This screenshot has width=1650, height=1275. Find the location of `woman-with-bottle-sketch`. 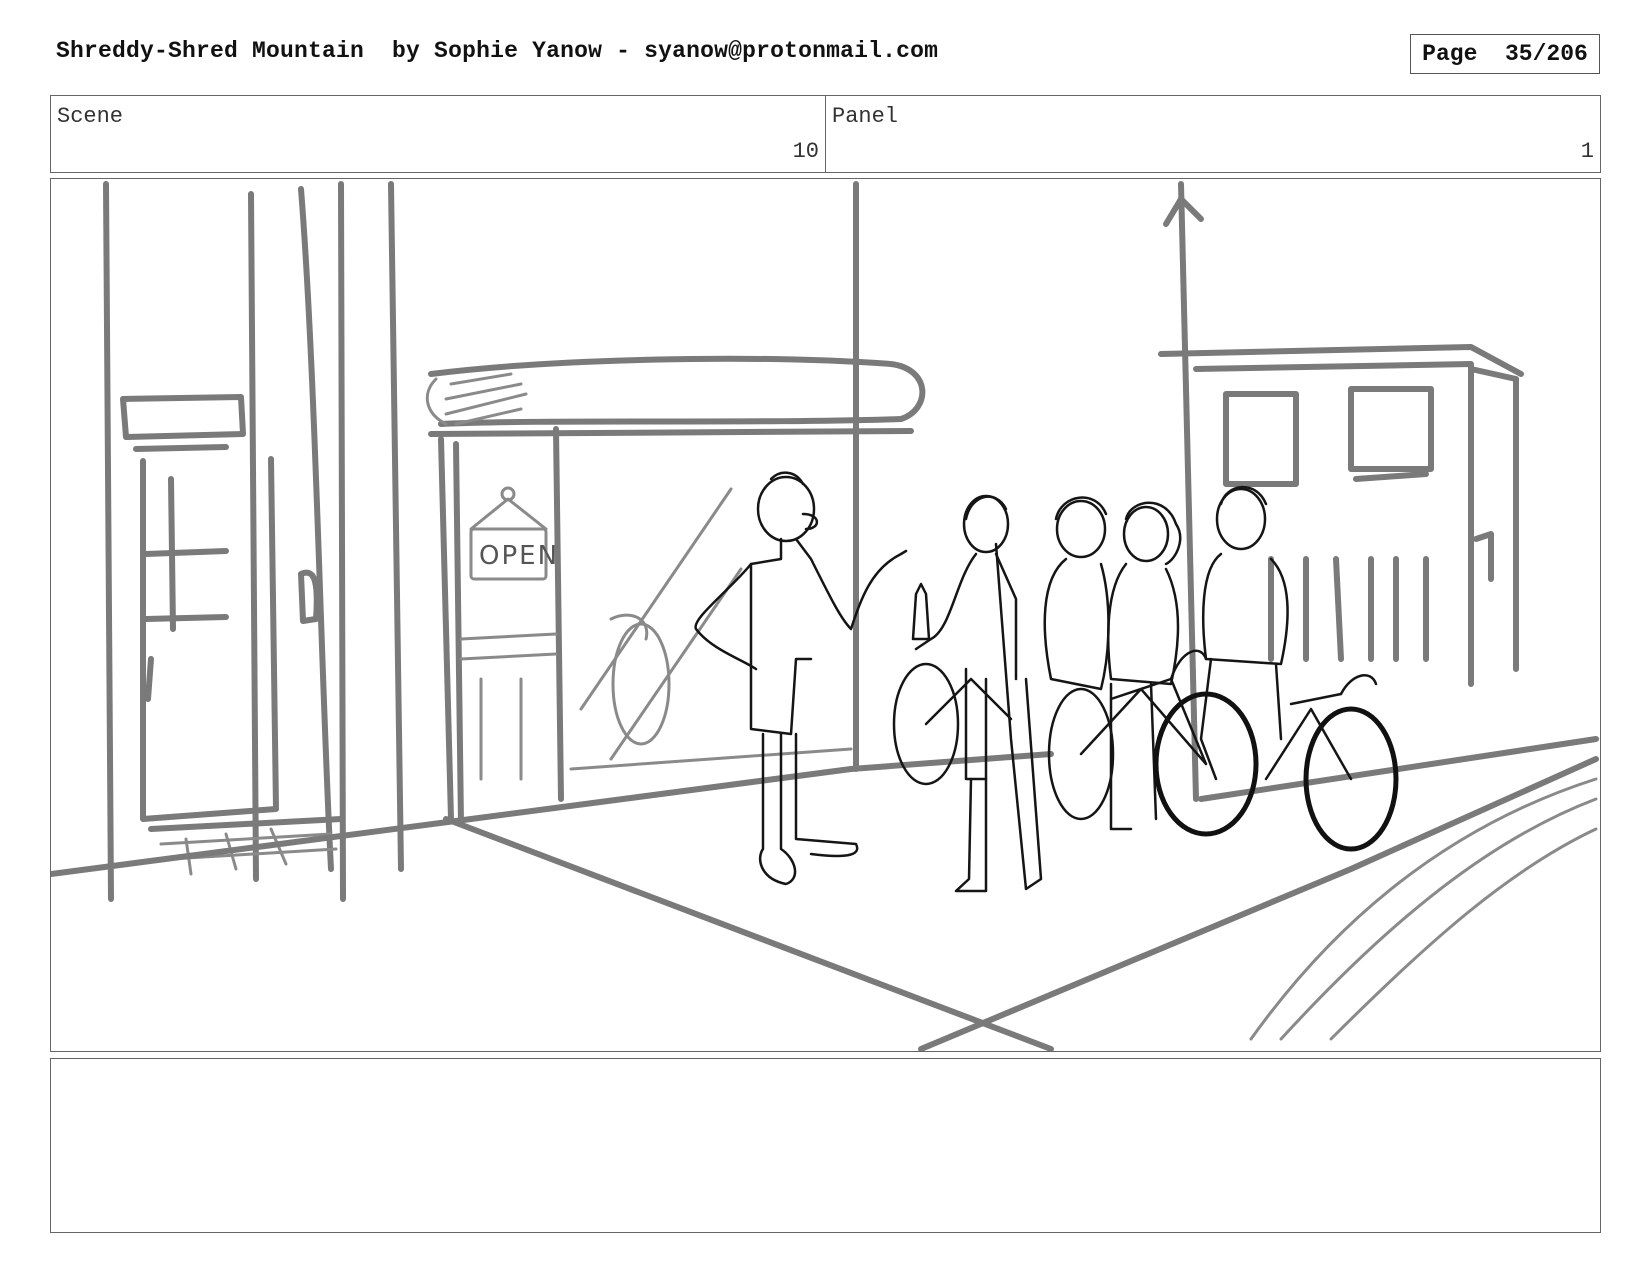

woman-with-bottle-sketch is located at coordinates (977, 693).